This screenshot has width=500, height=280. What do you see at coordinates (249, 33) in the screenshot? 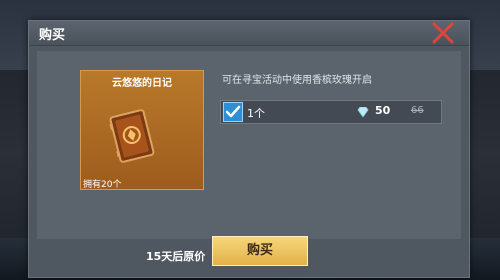
I see `title-bar: 购买` at bounding box center [249, 33].